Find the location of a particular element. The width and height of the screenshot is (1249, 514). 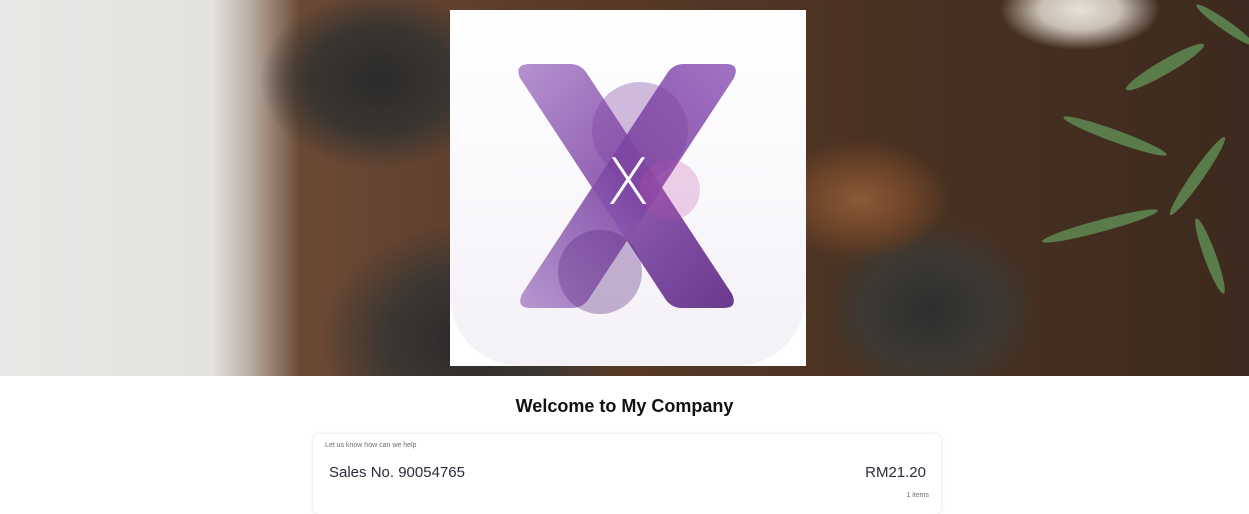

help-hint: Let us know how can we help is located at coordinates (371, 445).